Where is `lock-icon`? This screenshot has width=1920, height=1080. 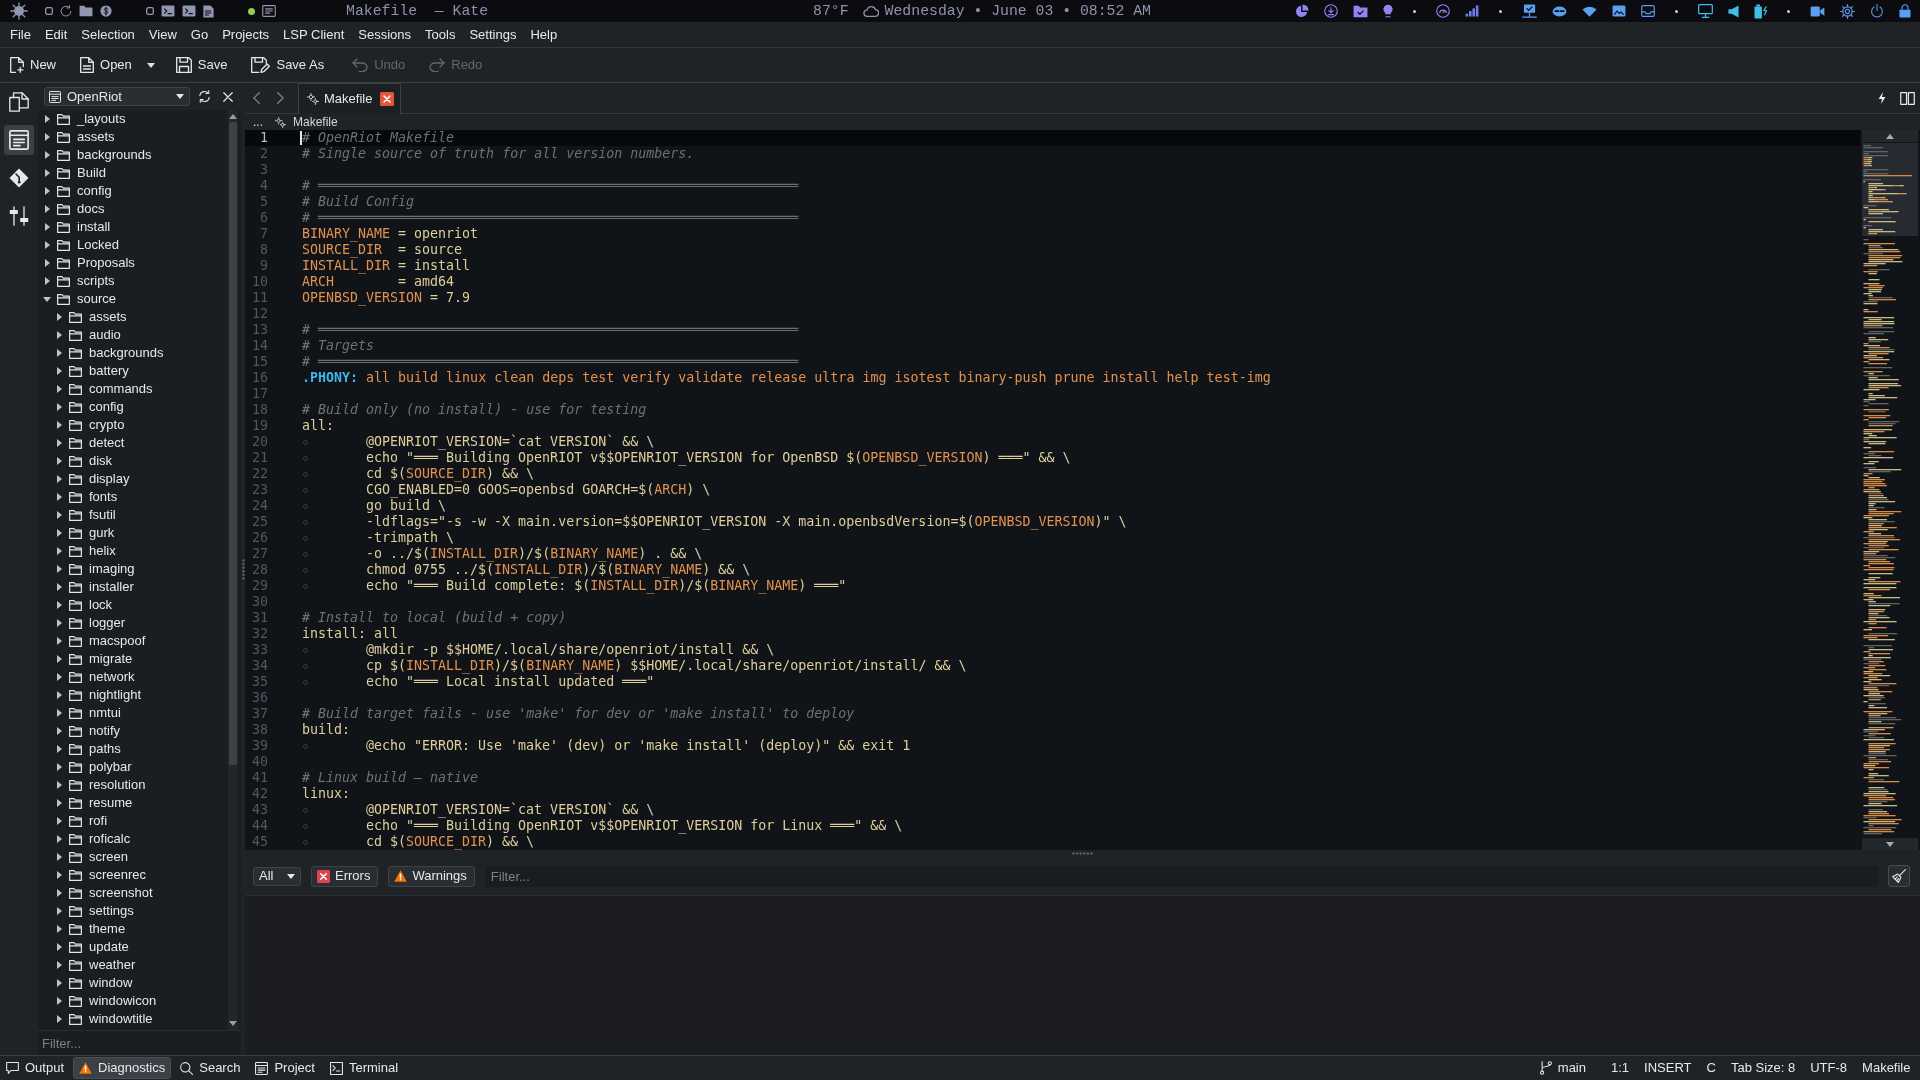
lock-icon is located at coordinates (1905, 11).